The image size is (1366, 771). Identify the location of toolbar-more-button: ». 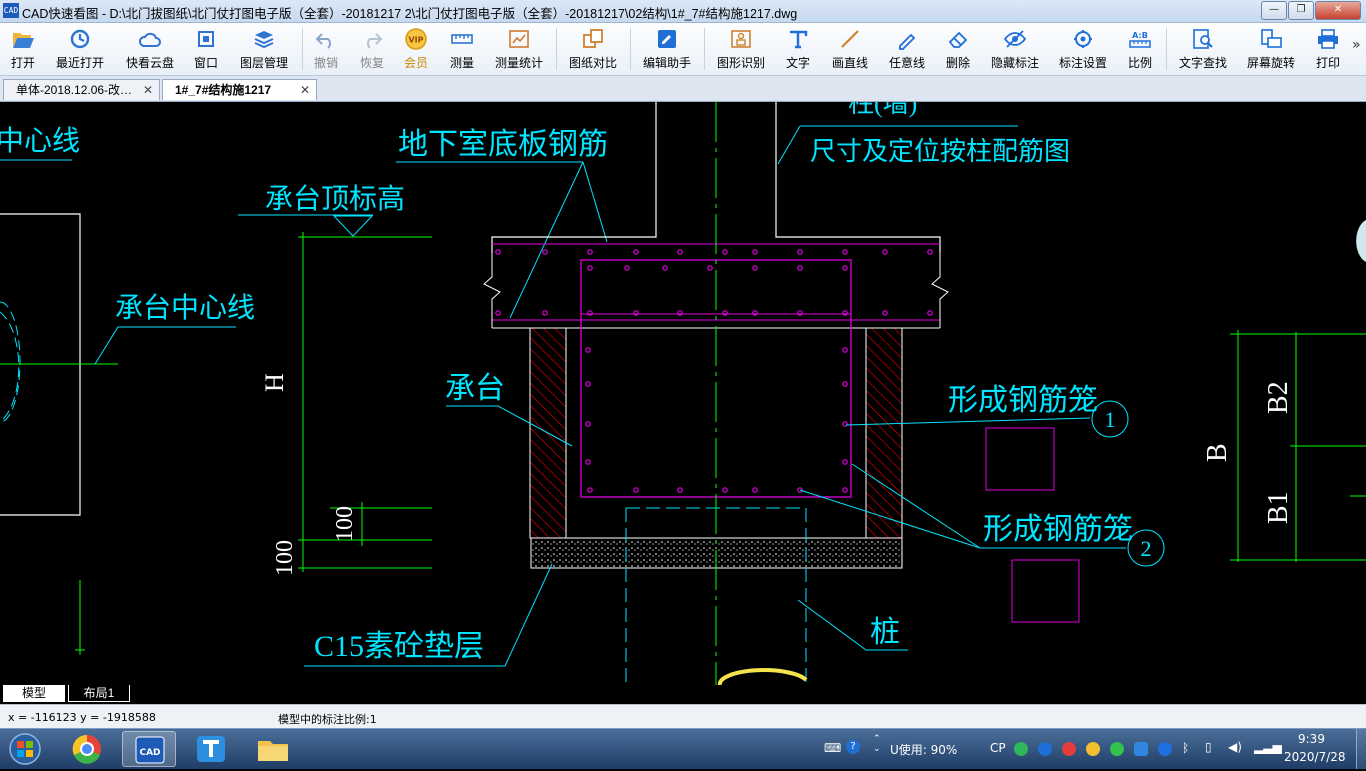
(1356, 45).